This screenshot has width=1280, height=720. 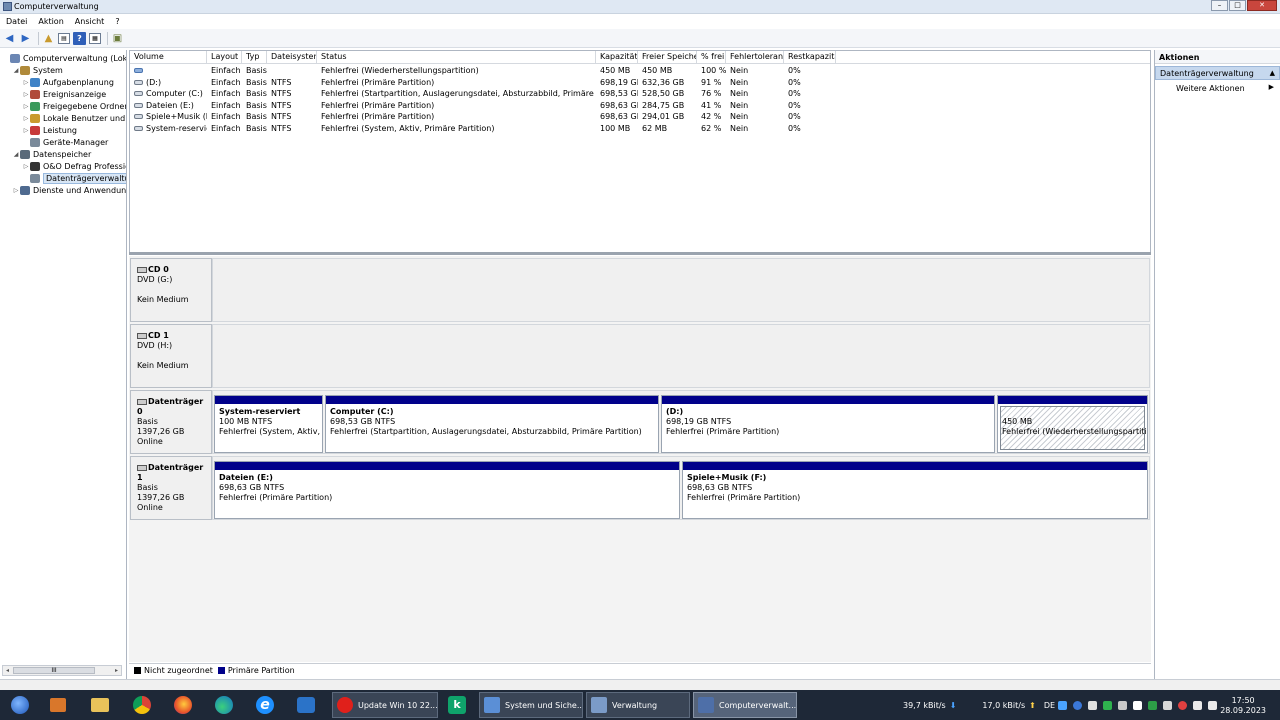 What do you see at coordinates (457, 705) in the screenshot?
I see `kaspersky-icon: k` at bounding box center [457, 705].